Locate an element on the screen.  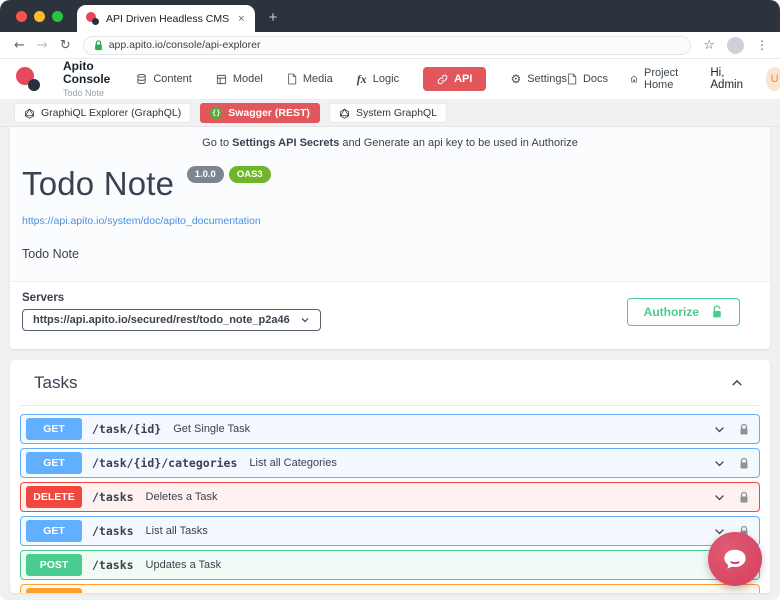
browser-tab: API Driven Headless CMS × is located at coordinates (166, 18).